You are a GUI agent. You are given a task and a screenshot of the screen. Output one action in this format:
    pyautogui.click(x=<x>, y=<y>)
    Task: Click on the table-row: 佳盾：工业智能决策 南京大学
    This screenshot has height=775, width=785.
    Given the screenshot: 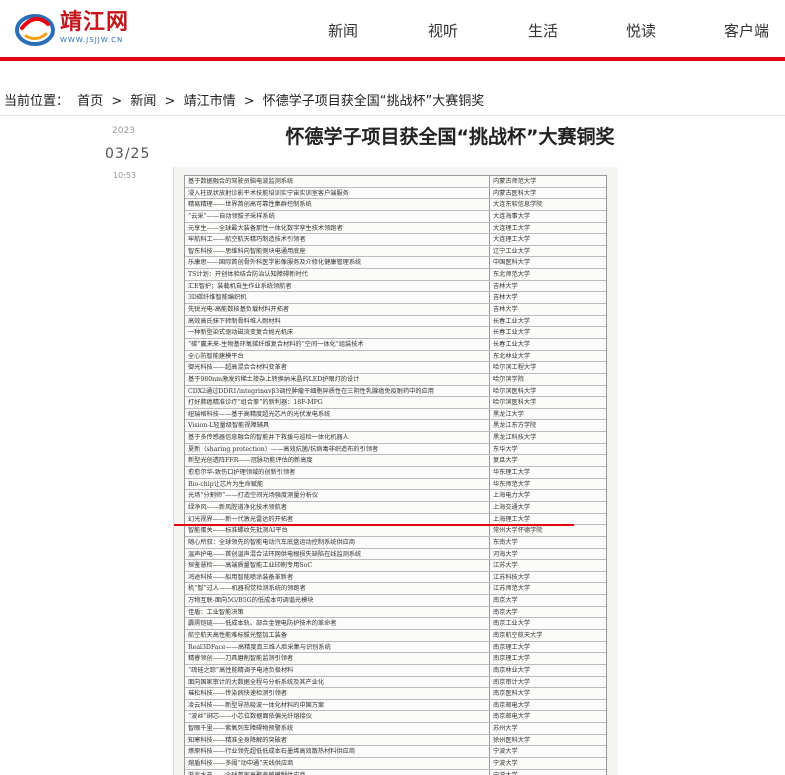 What is the action you would take?
    pyautogui.click(x=395, y=612)
    